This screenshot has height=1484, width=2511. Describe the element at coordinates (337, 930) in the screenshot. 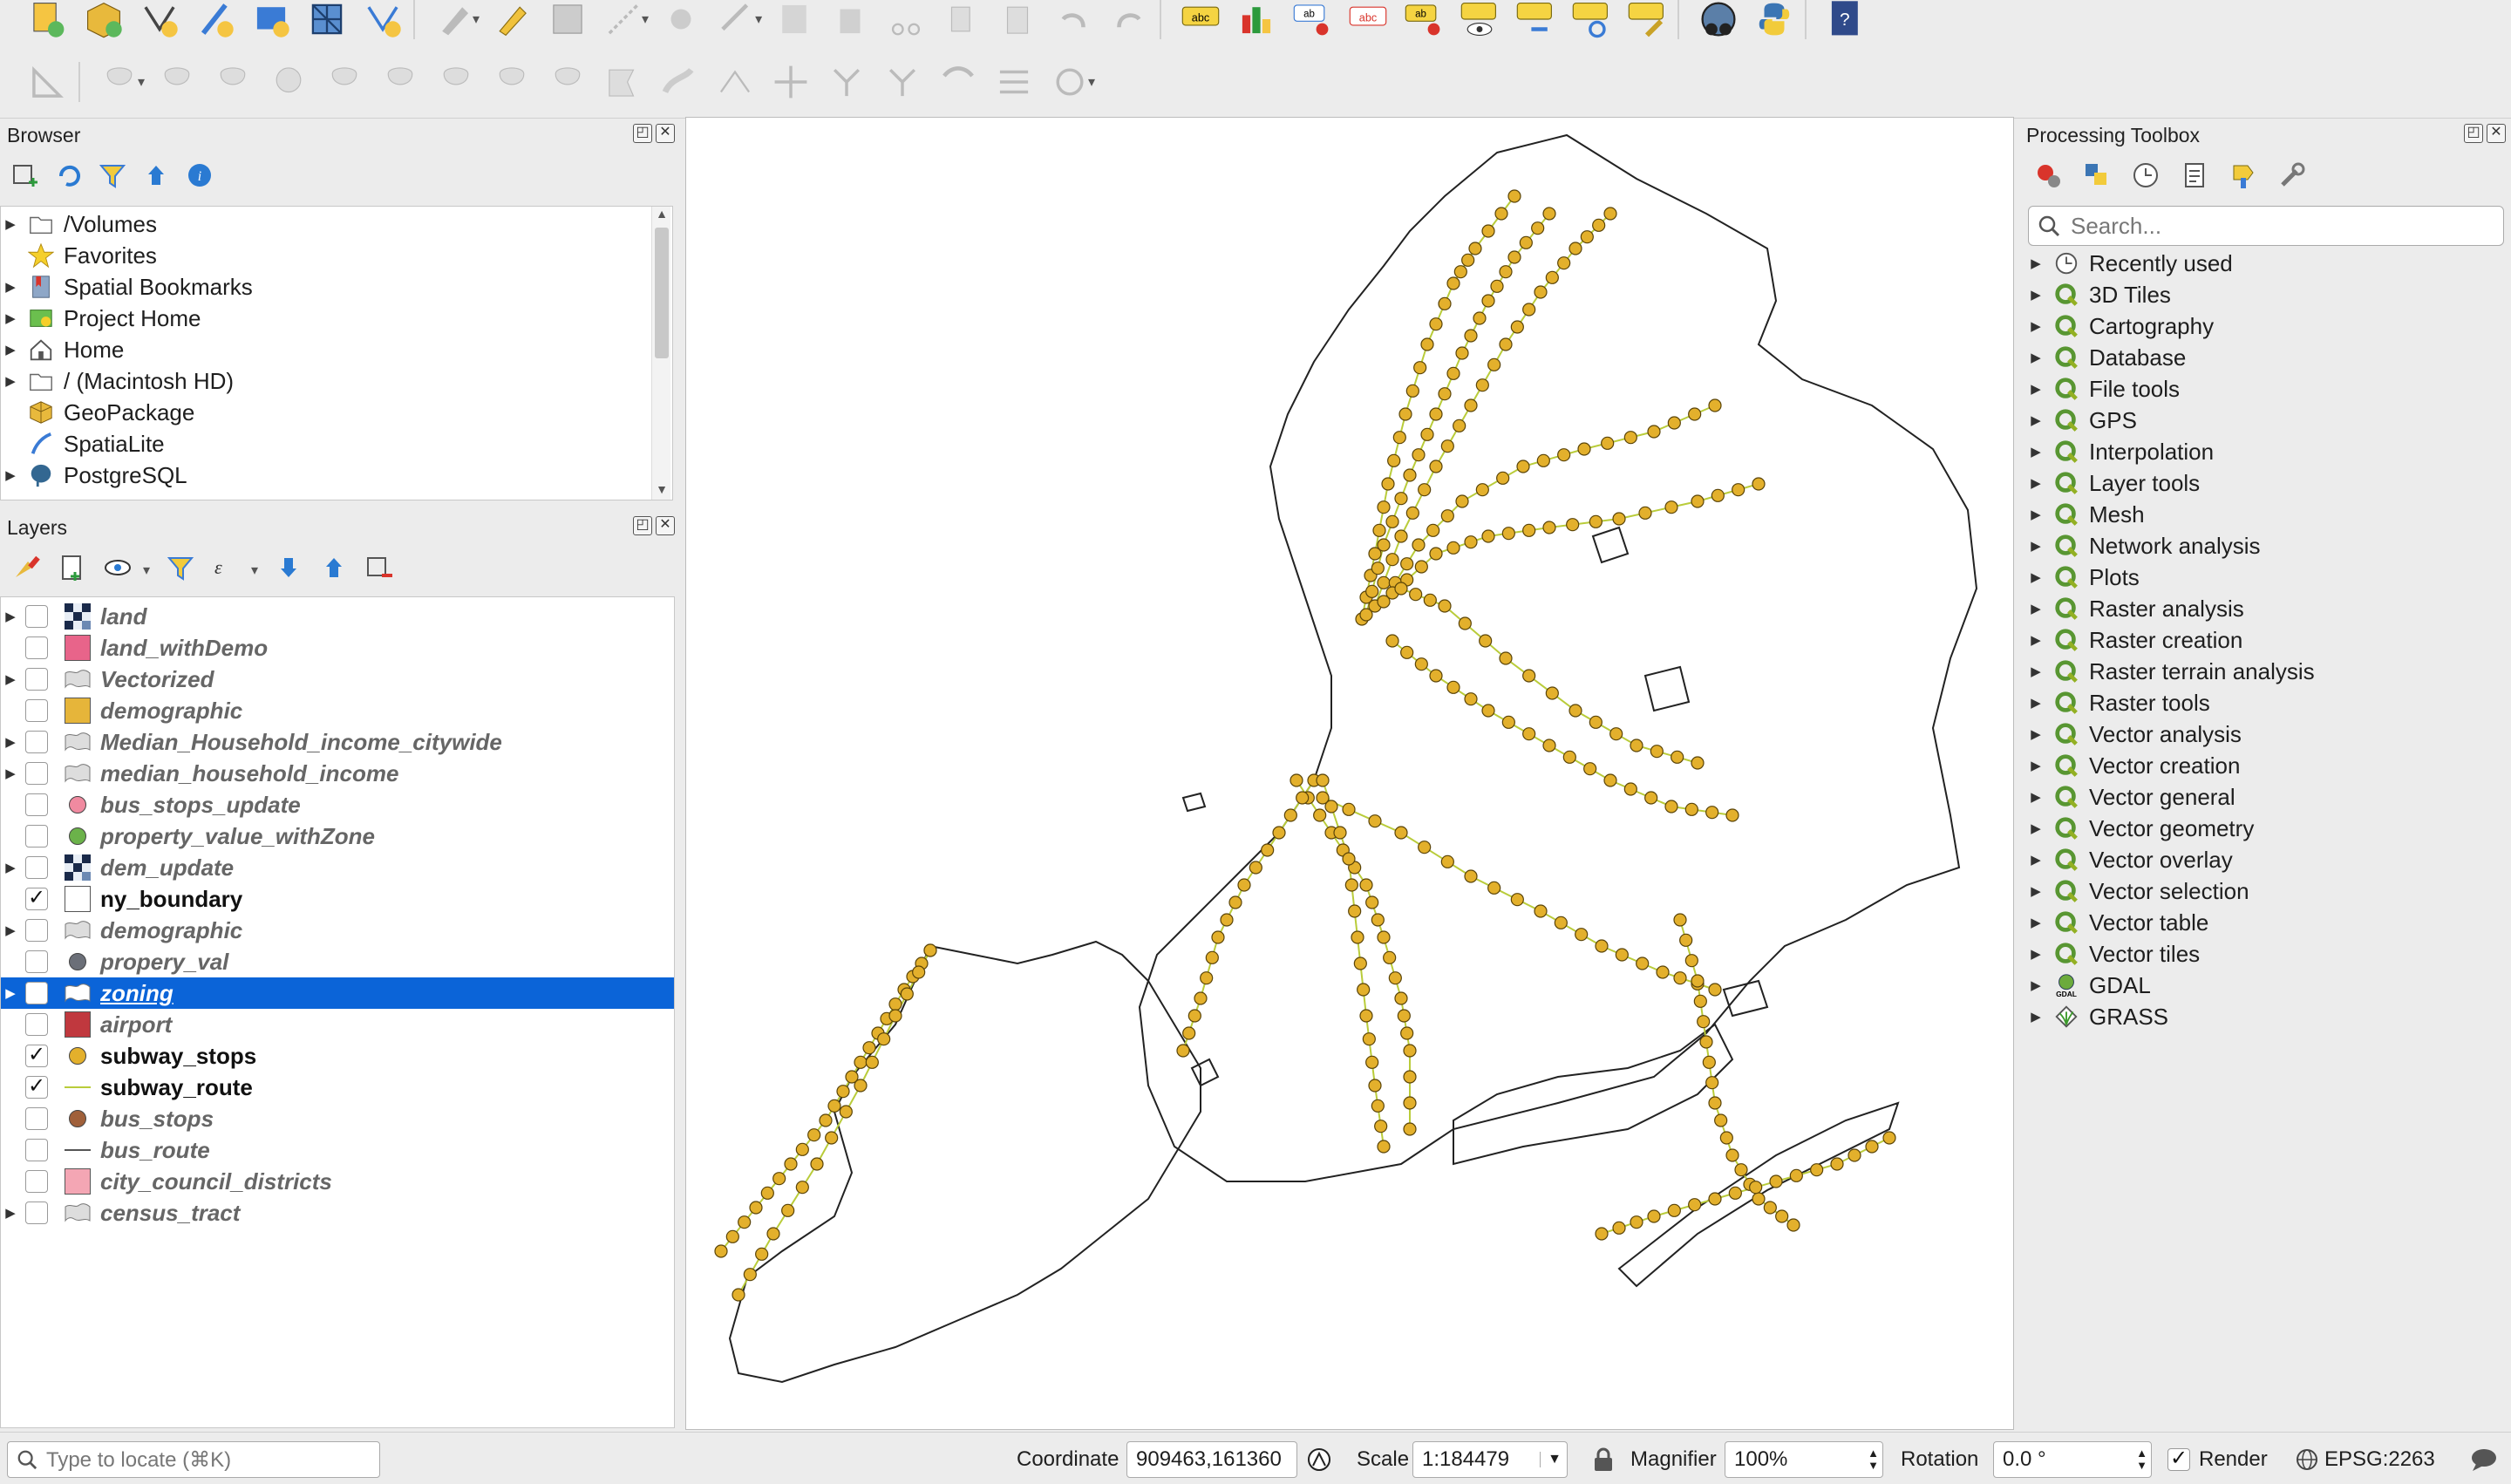

I see `layer-row: ▶ demographic` at that location.